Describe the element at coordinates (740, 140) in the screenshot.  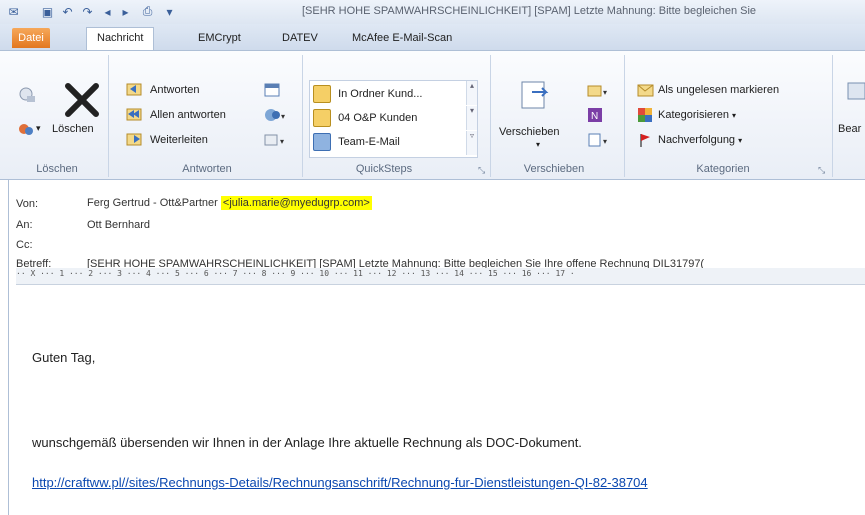
I see `follow-up-dropdown-icon: ▾` at that location.